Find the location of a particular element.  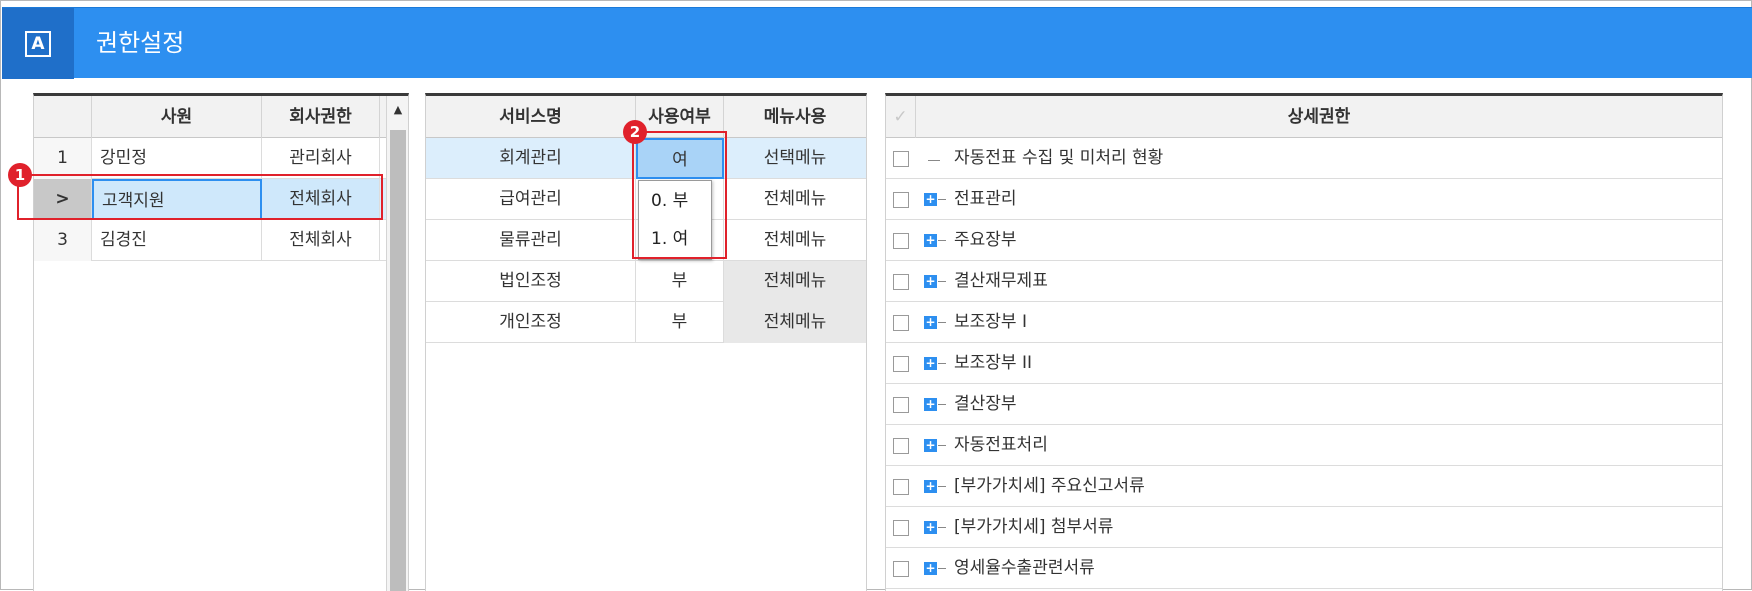

employee-grid-header: 사원 회사권한 is located at coordinates (221, 117).